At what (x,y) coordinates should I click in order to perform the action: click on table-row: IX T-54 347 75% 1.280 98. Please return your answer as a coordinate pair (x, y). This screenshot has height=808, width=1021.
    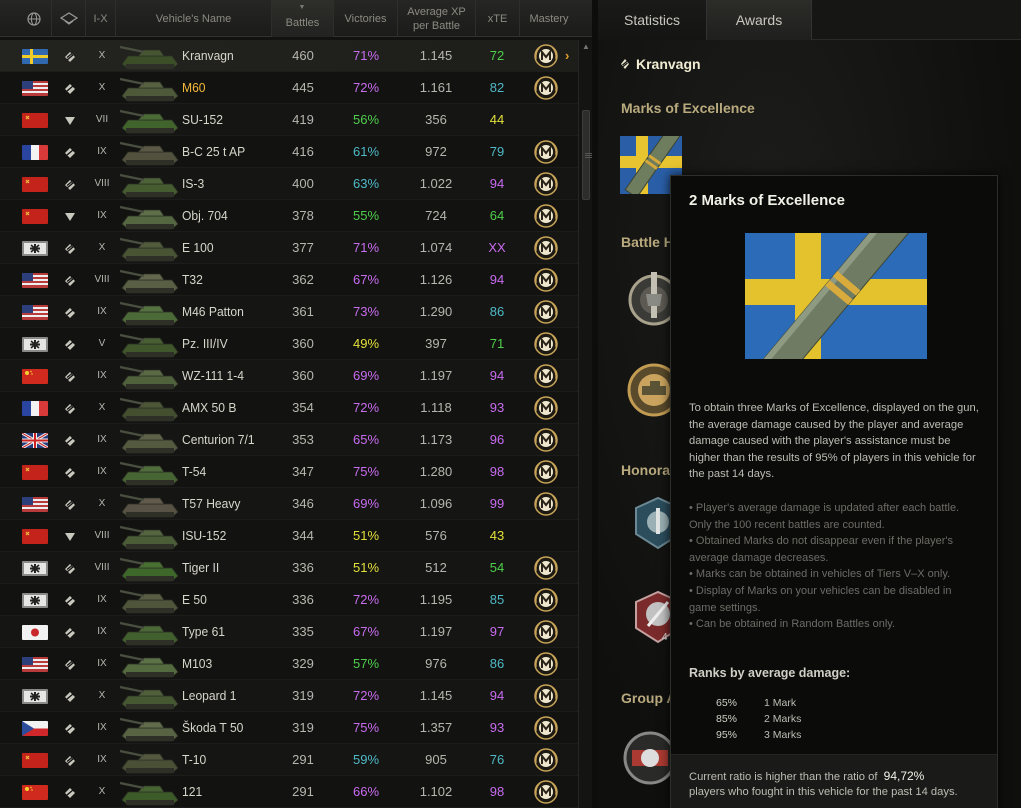
    Looking at the image, I should click on (289, 472).